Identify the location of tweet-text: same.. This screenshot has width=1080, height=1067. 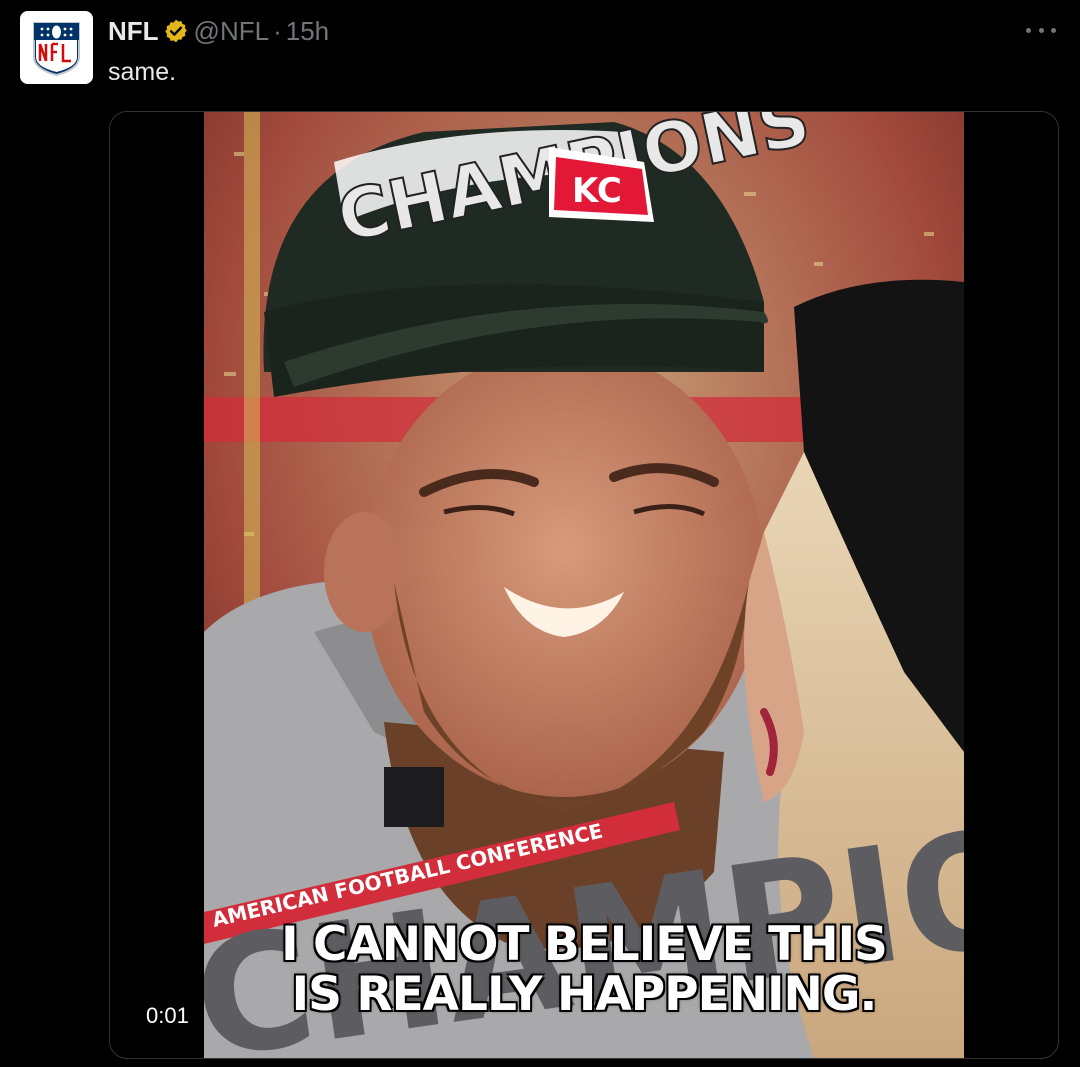
(142, 72).